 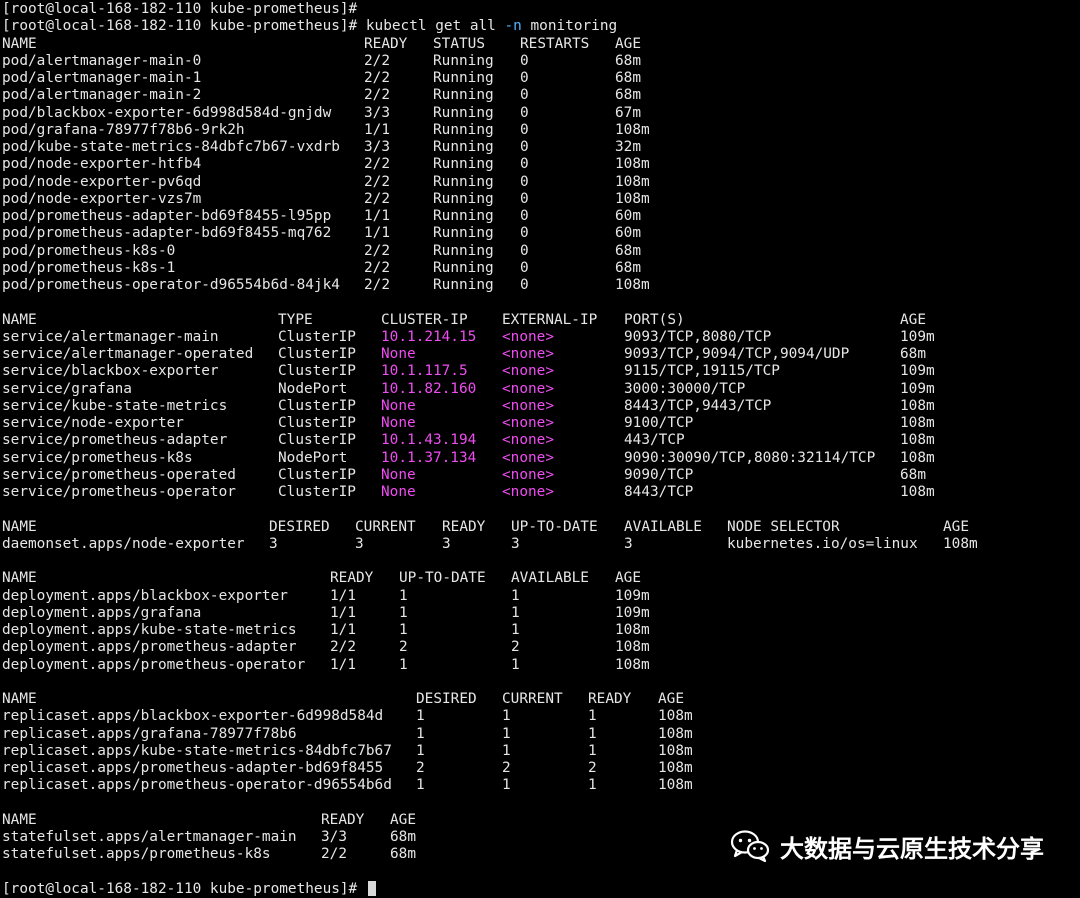 I want to click on table-cell: service/prometheus-adapter, so click(x=115, y=440).